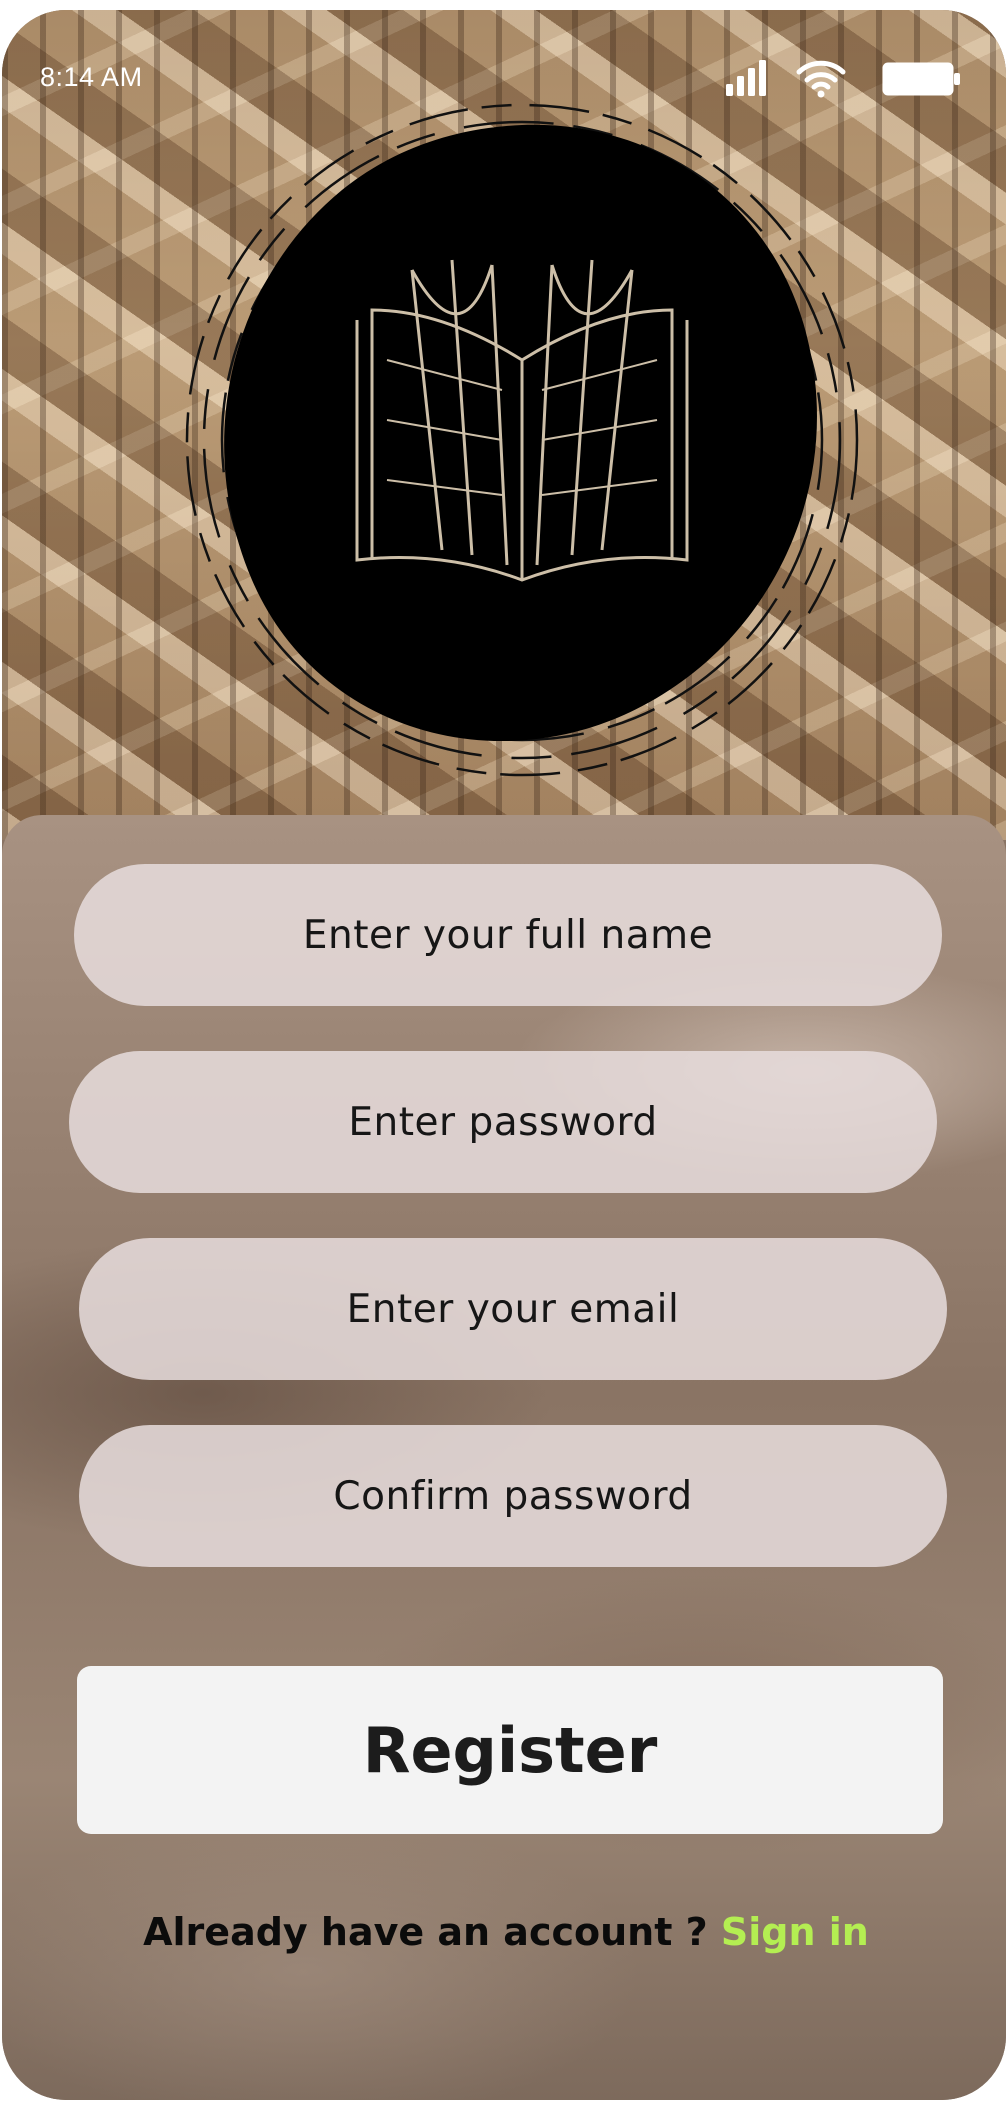 The width and height of the screenshot is (1008, 2103). I want to click on full-name-placeholder: Enter your full name, so click(508, 935).